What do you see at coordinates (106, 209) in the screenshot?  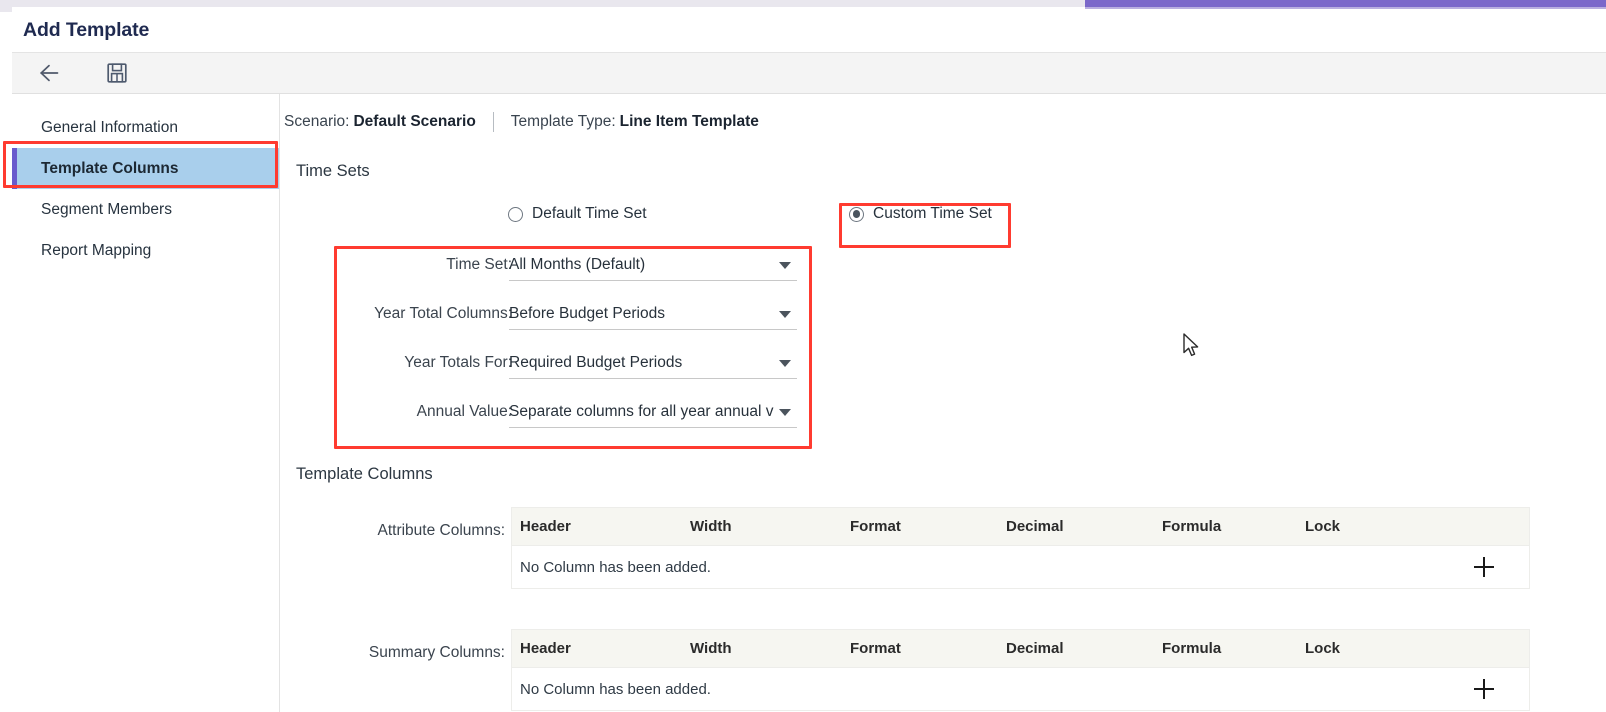 I see `sidebar-item-label: Segment Members` at bounding box center [106, 209].